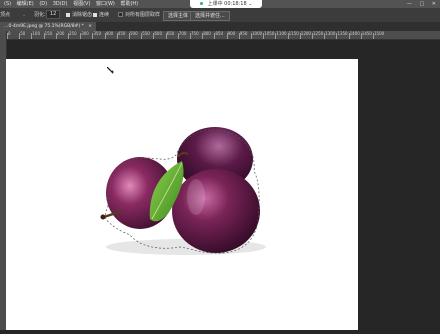 This screenshot has width=440, height=334. Describe the element at coordinates (293, 35) in the screenshot. I see `ruler-tick-label: 1150` at that location.